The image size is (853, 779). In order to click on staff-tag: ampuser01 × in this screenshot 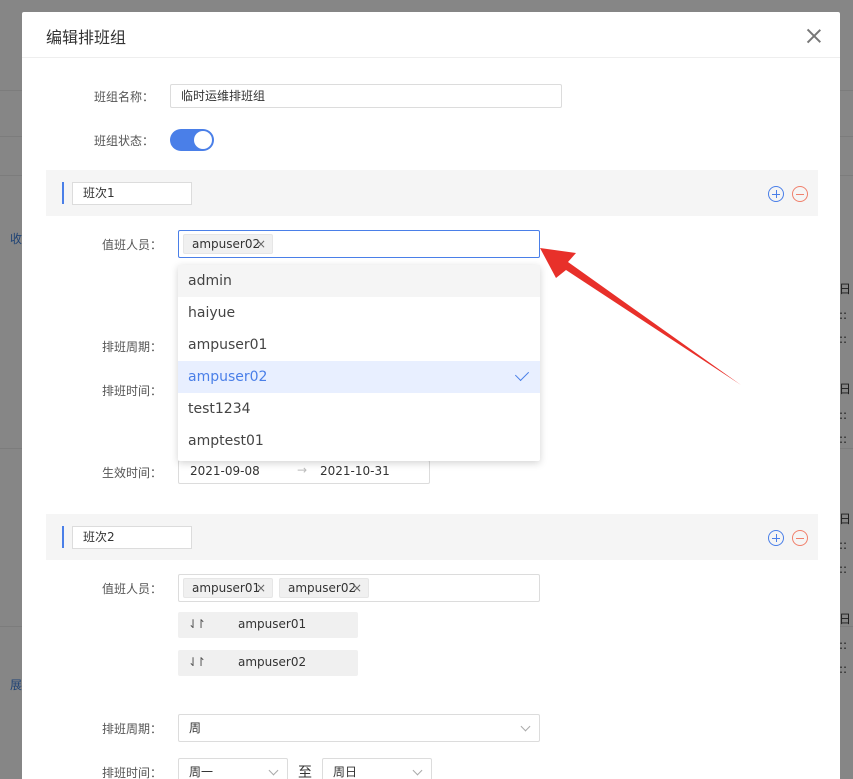, I will do `click(228, 588)`.